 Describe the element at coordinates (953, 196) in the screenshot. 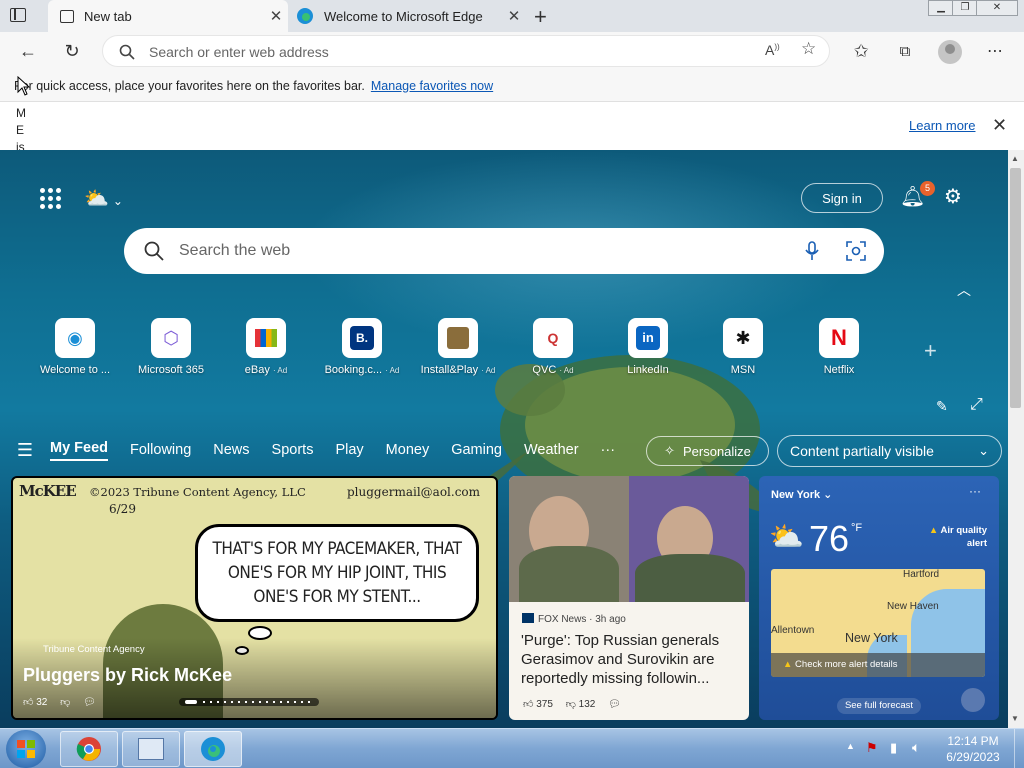

I see `settings-gear-icon: ⚙` at that location.